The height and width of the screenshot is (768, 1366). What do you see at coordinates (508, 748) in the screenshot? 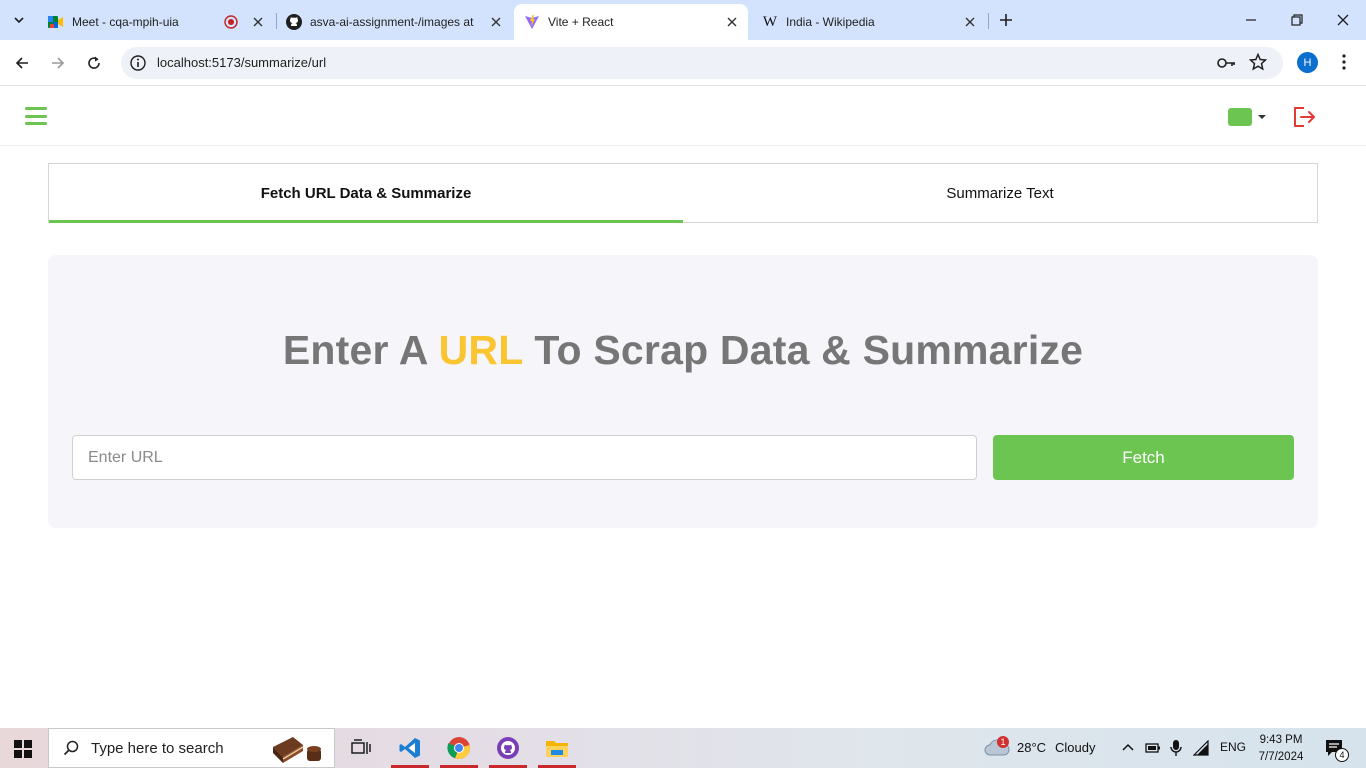
I see `github-desktop-icon` at bounding box center [508, 748].